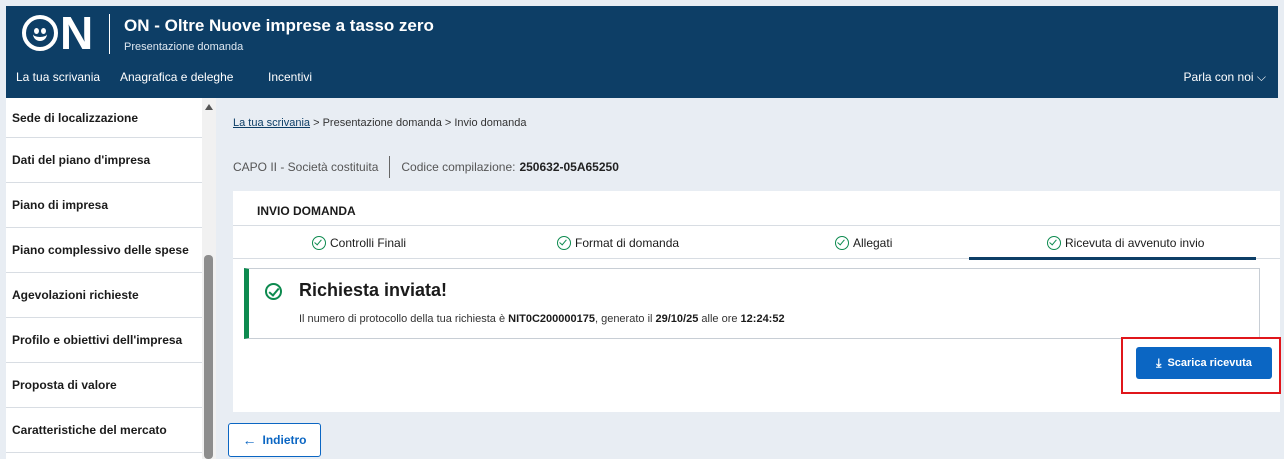  I want to click on smiley-logo-icon, so click(40, 33).